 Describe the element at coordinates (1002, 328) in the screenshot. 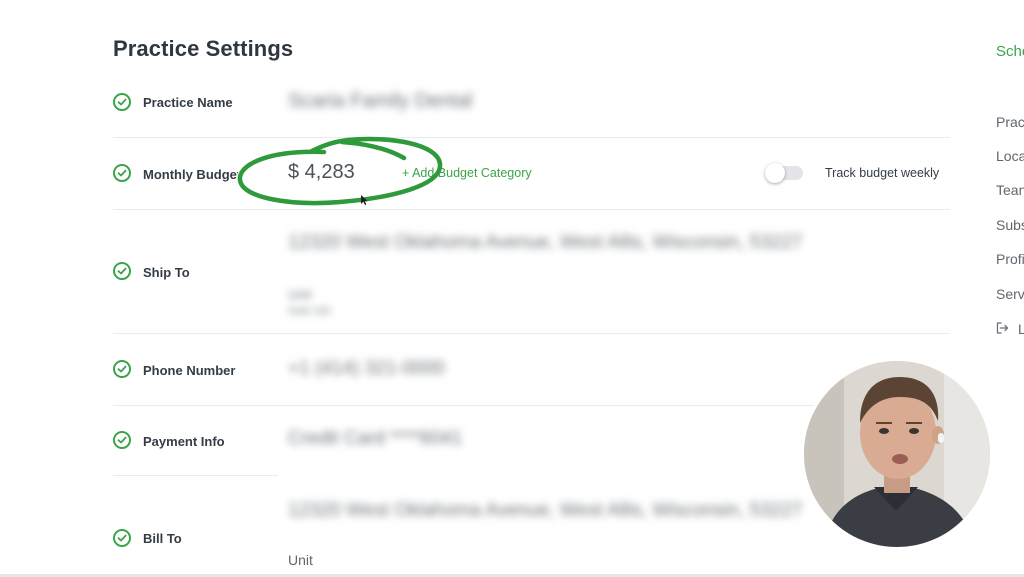

I see `logout-icon` at that location.